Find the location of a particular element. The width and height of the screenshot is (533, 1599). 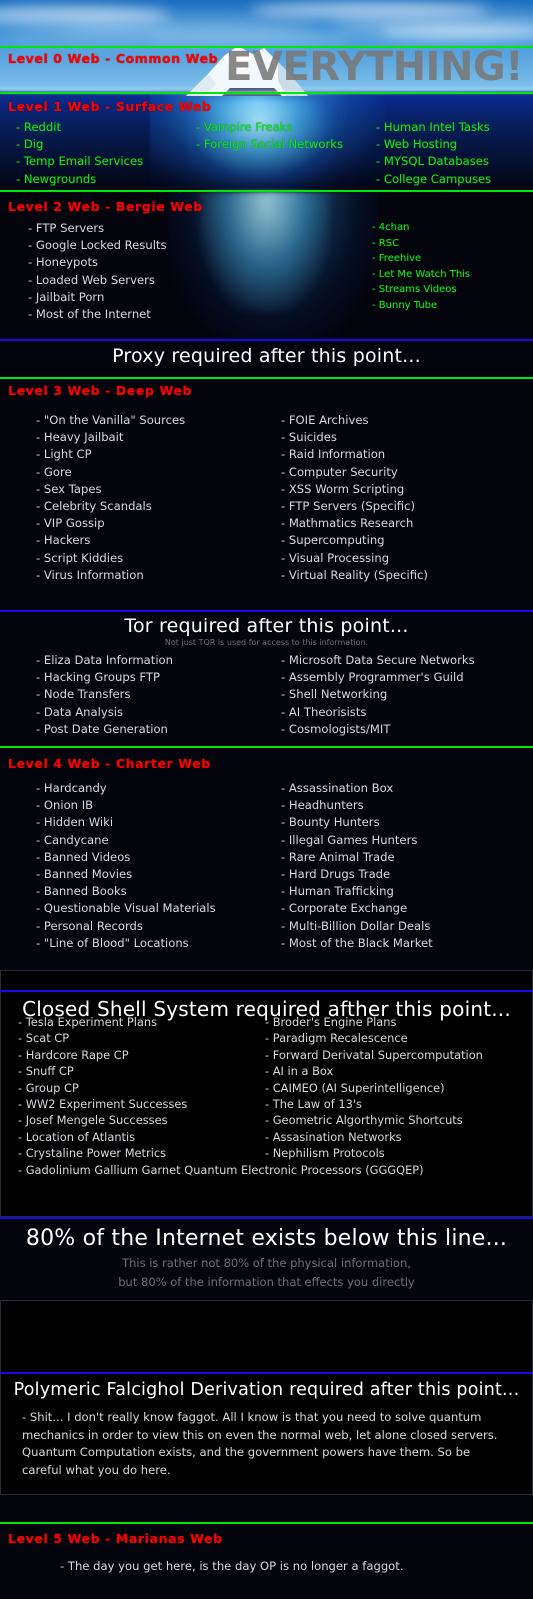

list-item: - Suicides is located at coordinates (309, 437).